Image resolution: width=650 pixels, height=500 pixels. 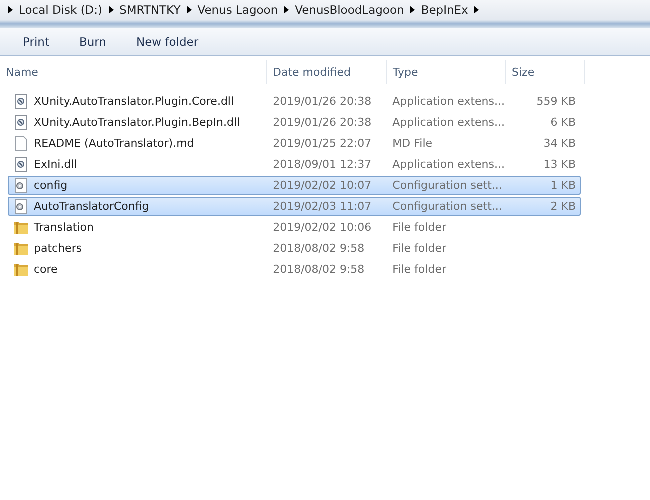 I want to click on date-modified: 2019/01/25 22:07, so click(x=322, y=143).